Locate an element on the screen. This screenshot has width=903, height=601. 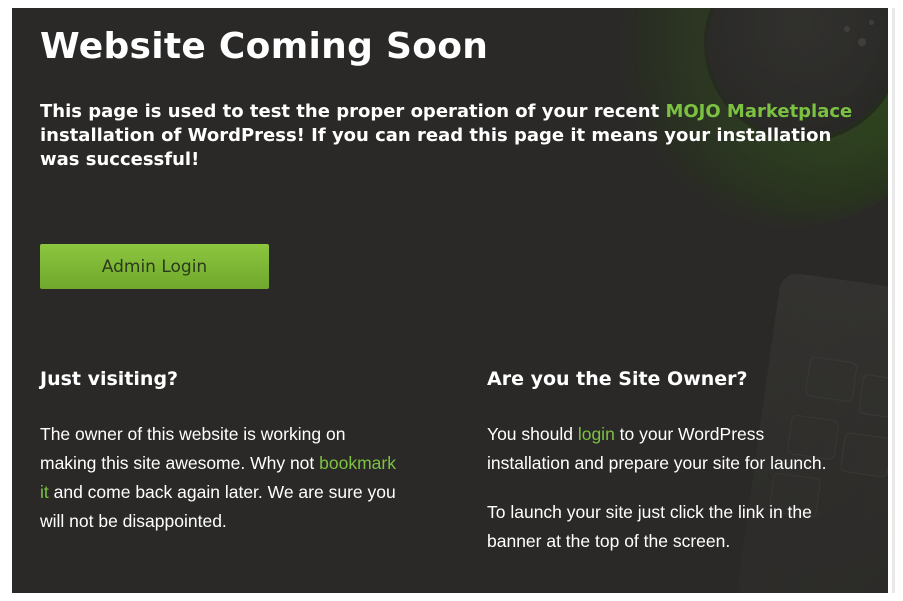
mojo-marketplace-link: MOJO Marketplace is located at coordinates (758, 111).